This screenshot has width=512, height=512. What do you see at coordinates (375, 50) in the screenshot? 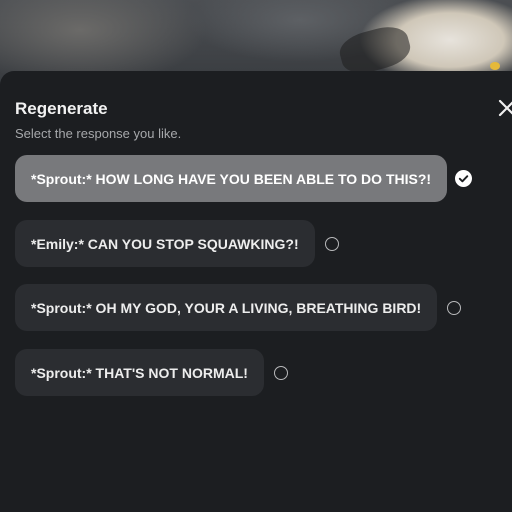
I see `photo-shadow` at bounding box center [375, 50].